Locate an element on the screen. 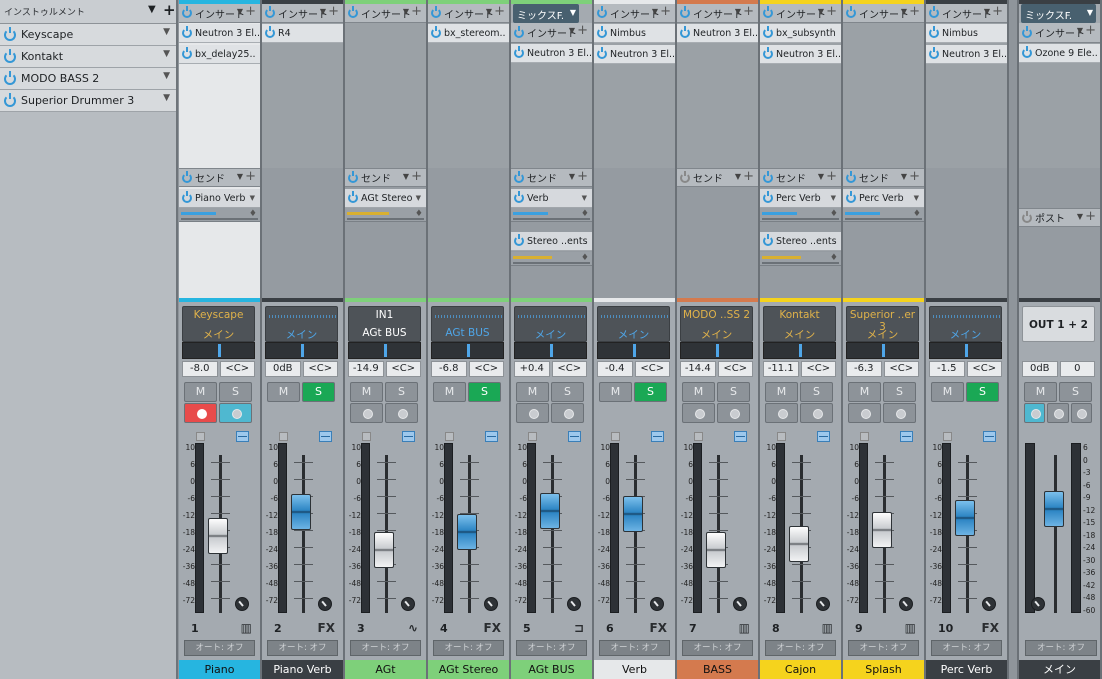 Image resolution: width=1102 pixels, height=679 pixels. insert-slot: bx_delay25.. is located at coordinates (219, 54).